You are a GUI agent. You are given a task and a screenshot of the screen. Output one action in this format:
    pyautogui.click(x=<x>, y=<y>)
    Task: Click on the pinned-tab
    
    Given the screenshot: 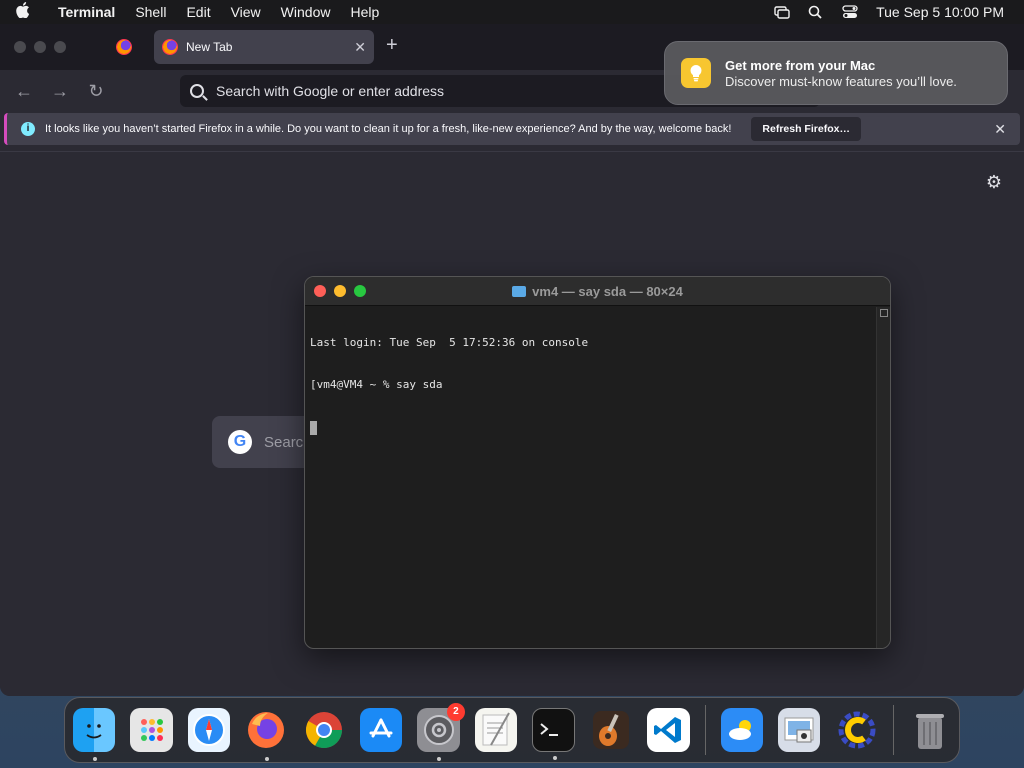 What is the action you would take?
    pyautogui.click(x=124, y=47)
    